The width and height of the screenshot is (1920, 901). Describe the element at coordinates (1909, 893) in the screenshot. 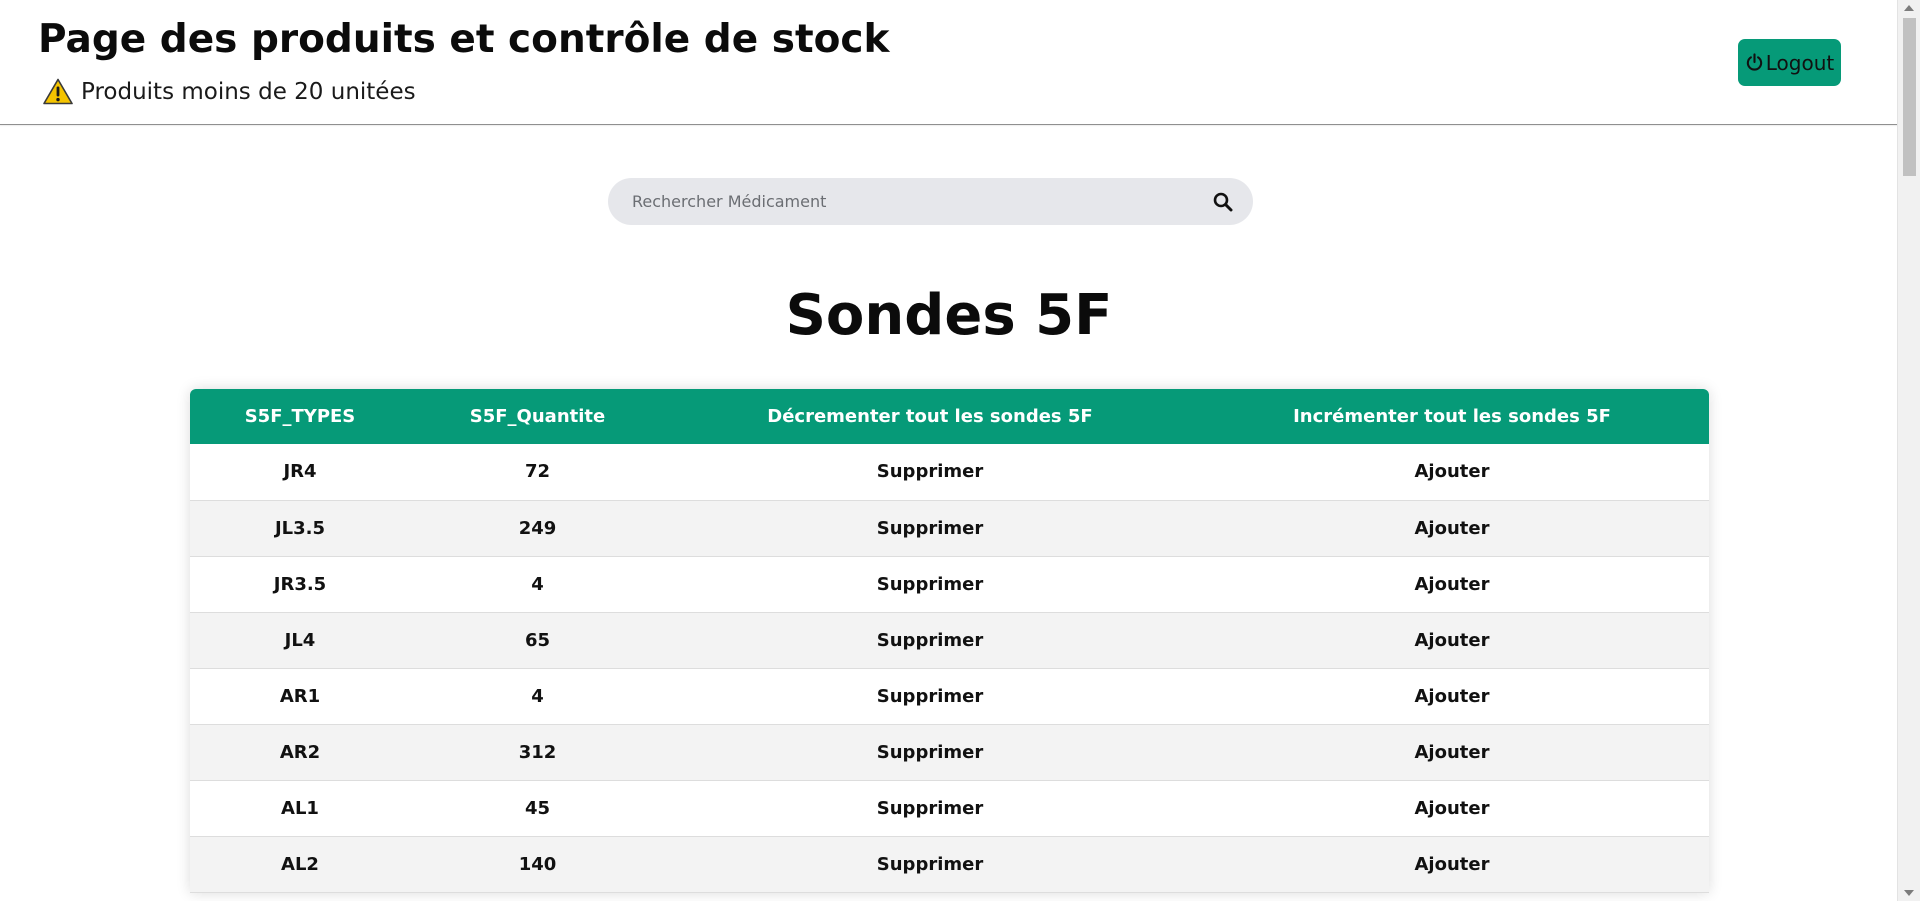

I see `scroll-down-icon` at that location.